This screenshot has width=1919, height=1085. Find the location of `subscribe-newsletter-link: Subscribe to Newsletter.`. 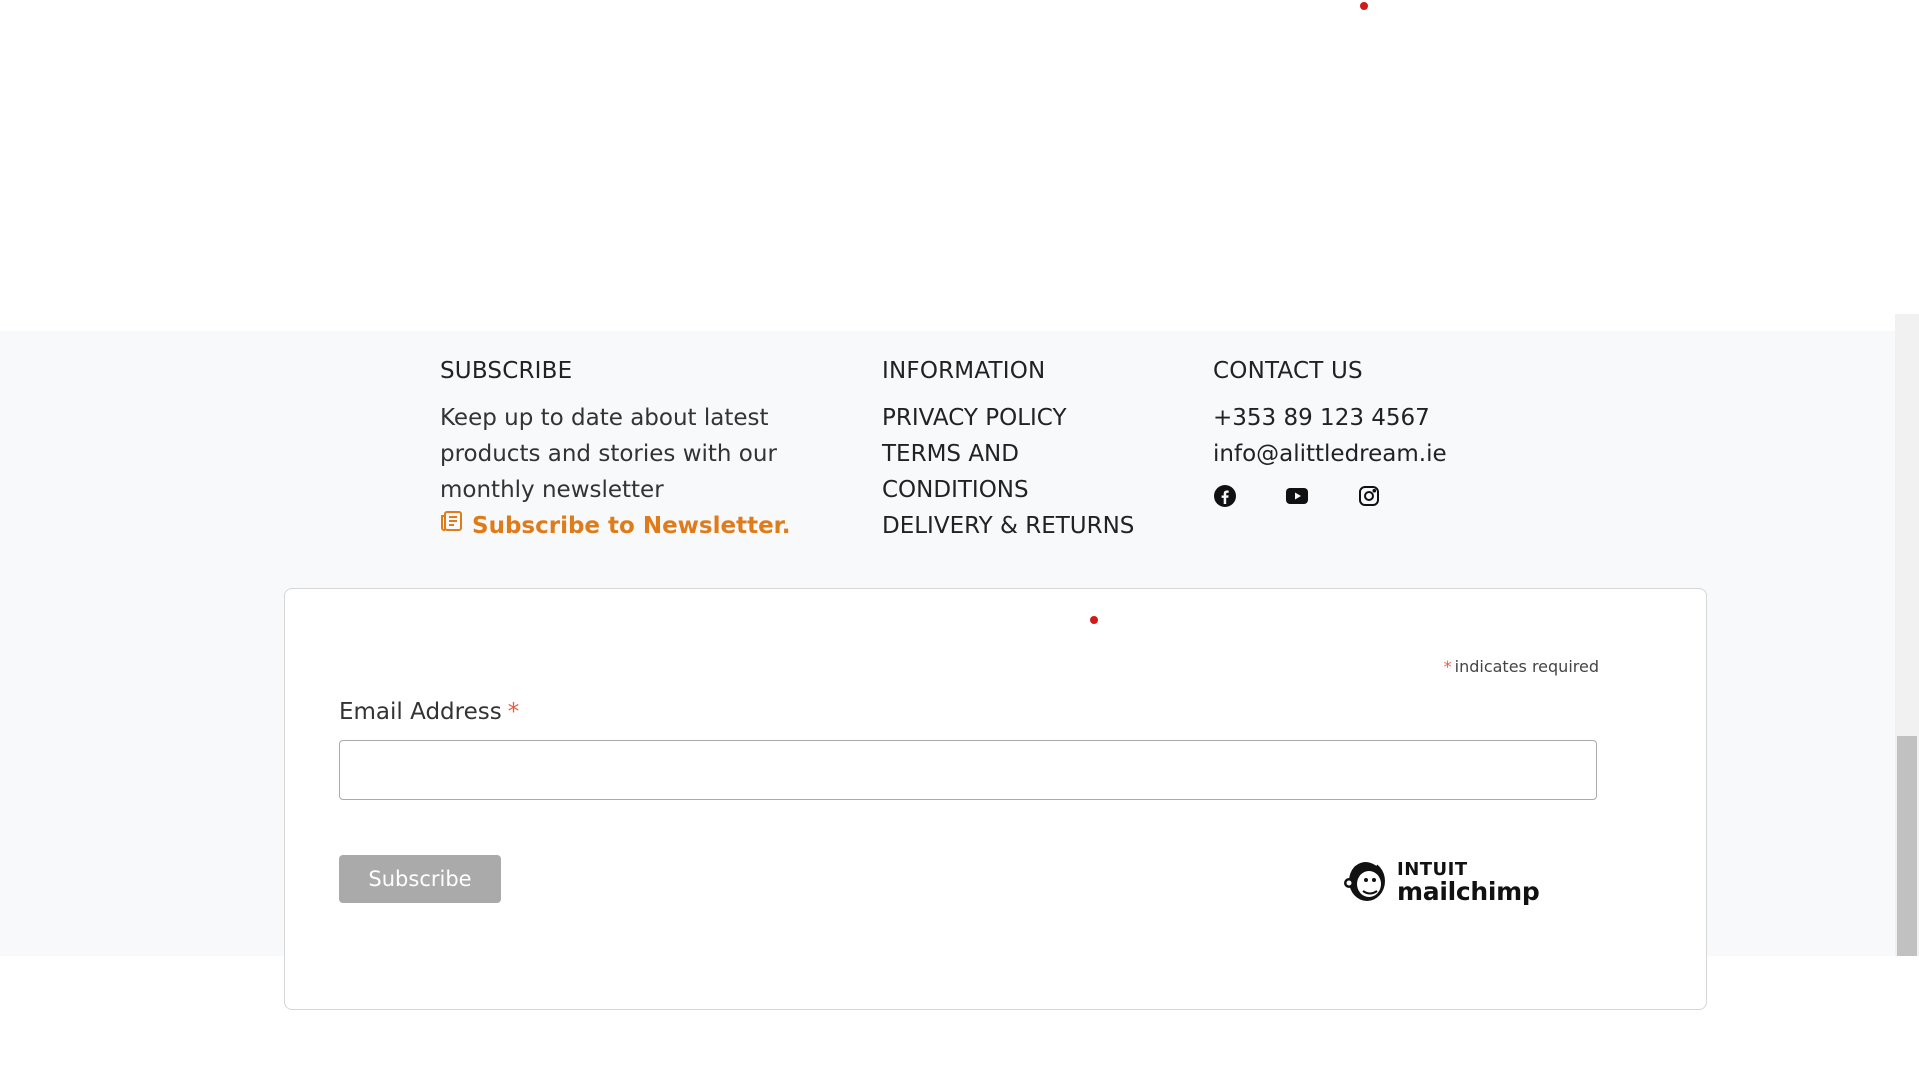

subscribe-newsletter-link: Subscribe to Newsletter. is located at coordinates (630, 526).